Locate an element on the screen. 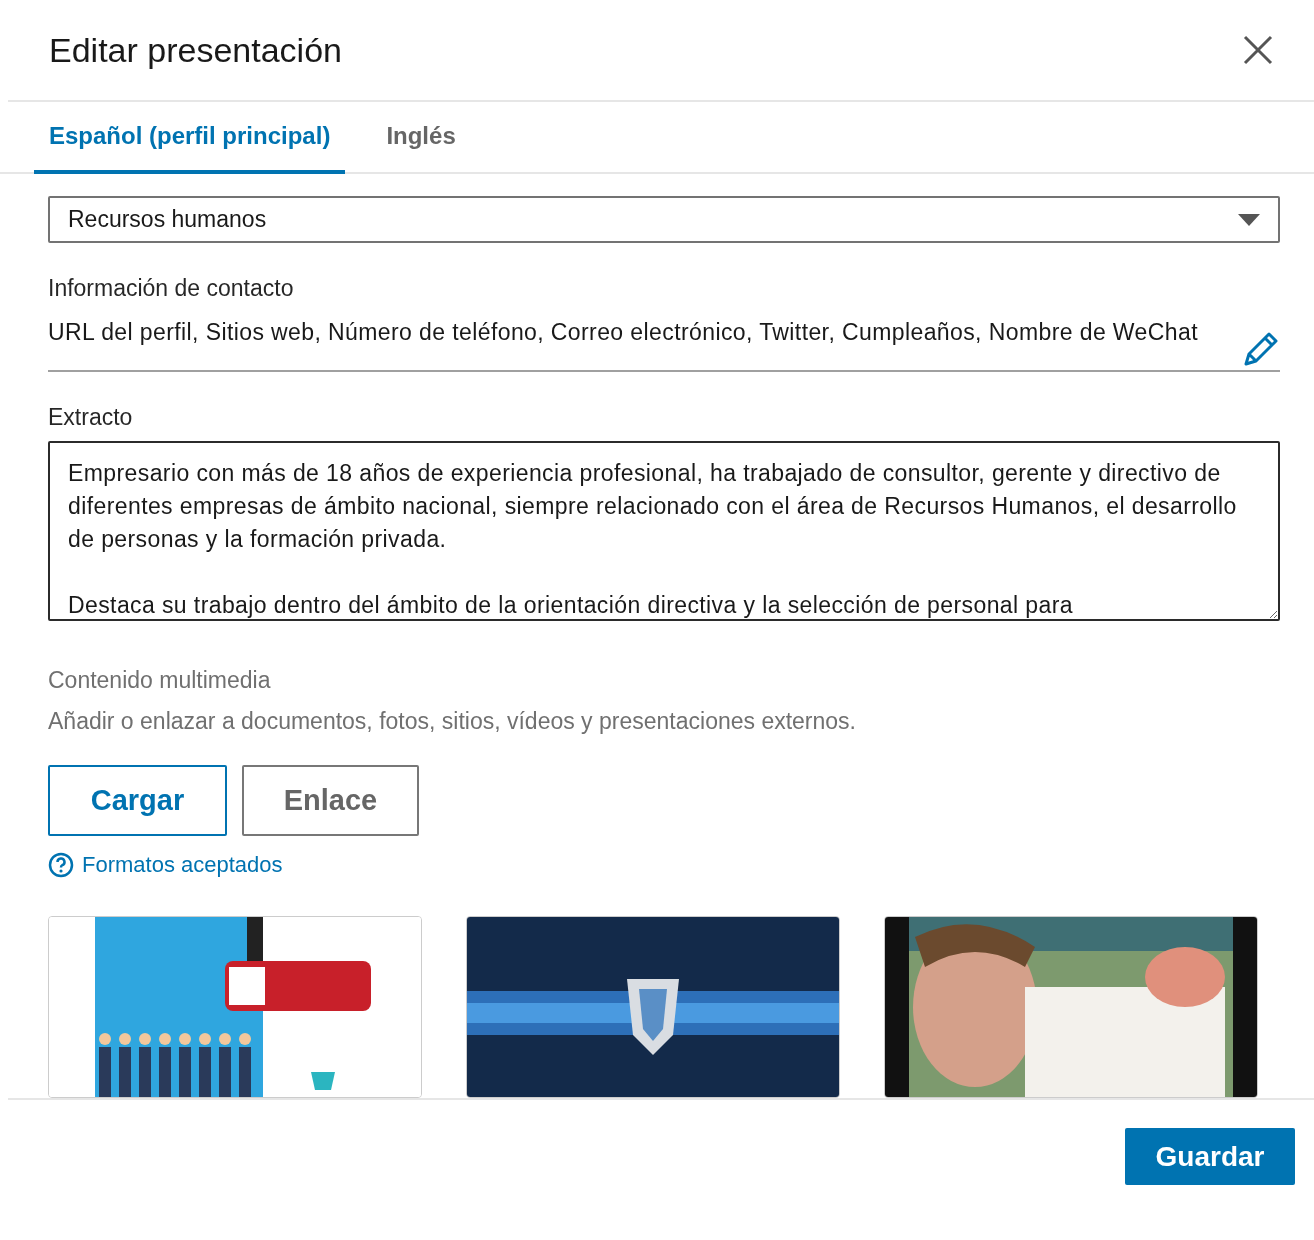 This screenshot has width=1314, height=1240. help-icon is located at coordinates (61, 865).